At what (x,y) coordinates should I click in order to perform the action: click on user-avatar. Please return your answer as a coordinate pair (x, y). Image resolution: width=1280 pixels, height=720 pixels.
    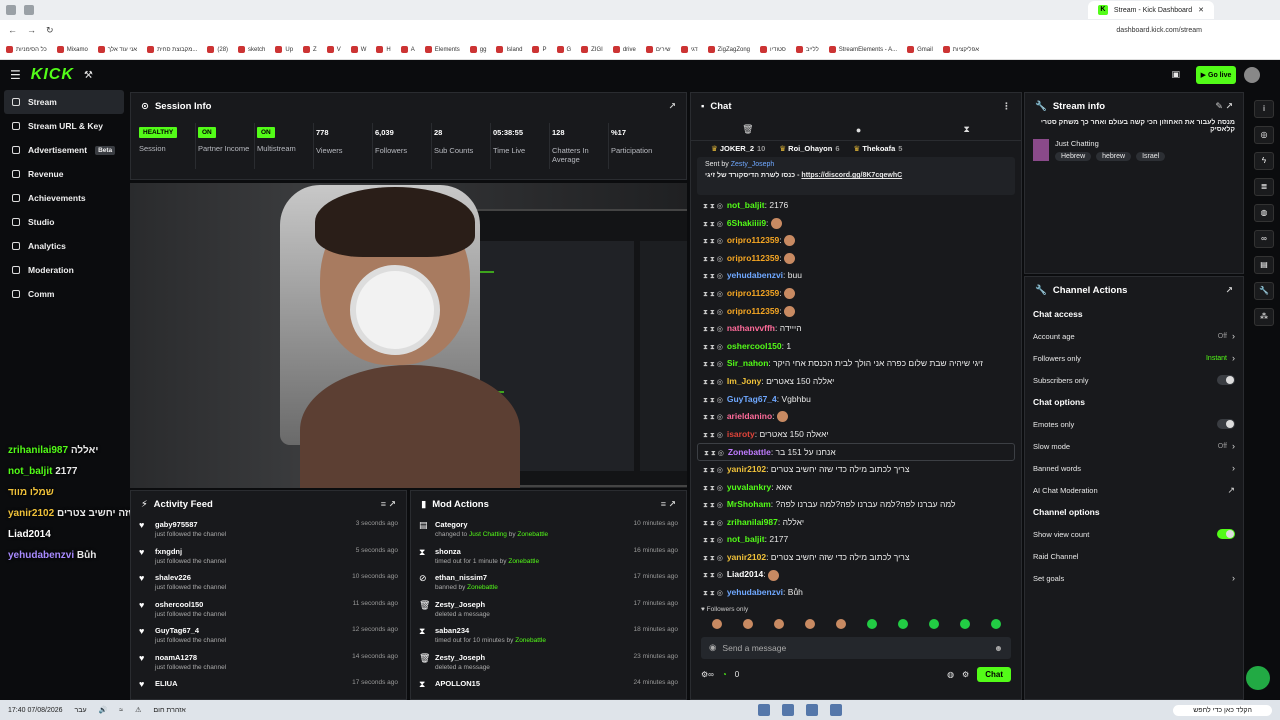
    Looking at the image, I should click on (1252, 75).